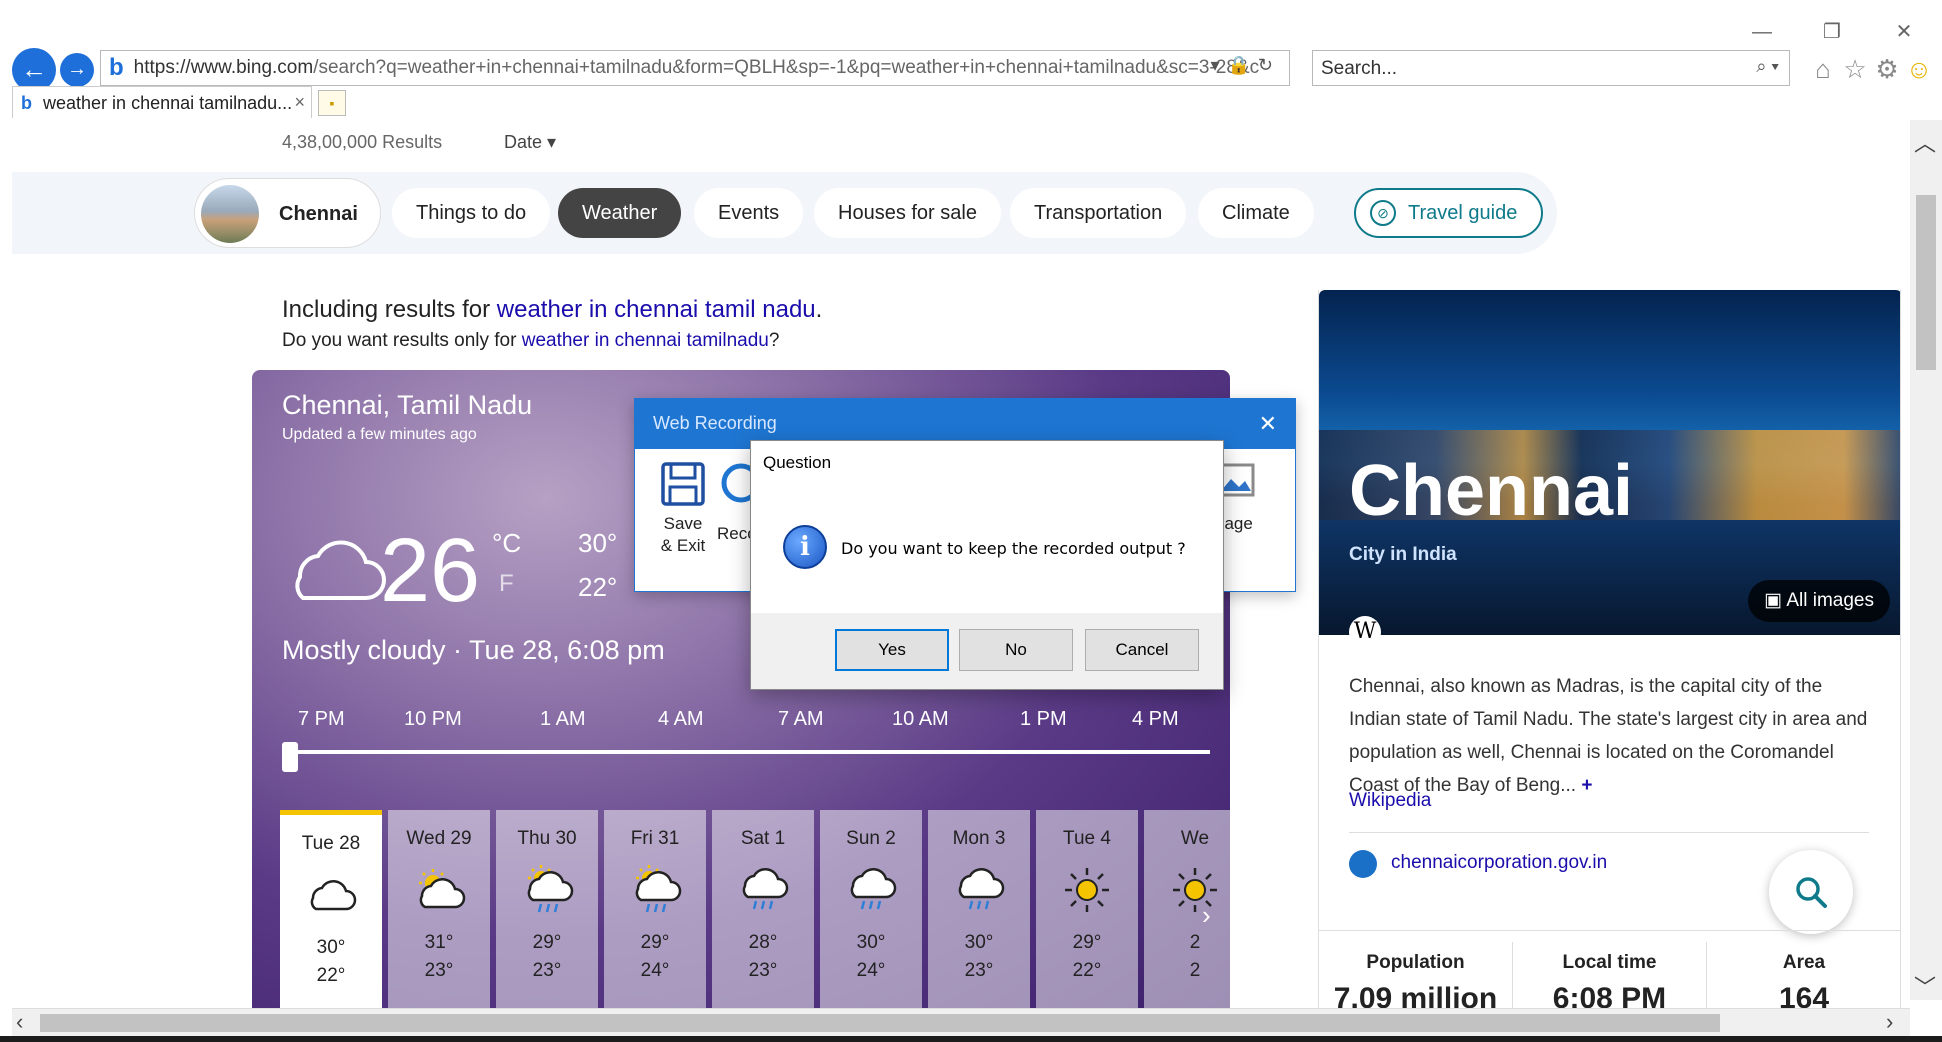  What do you see at coordinates (683, 484) in the screenshot?
I see `floppy-disk-icon` at bounding box center [683, 484].